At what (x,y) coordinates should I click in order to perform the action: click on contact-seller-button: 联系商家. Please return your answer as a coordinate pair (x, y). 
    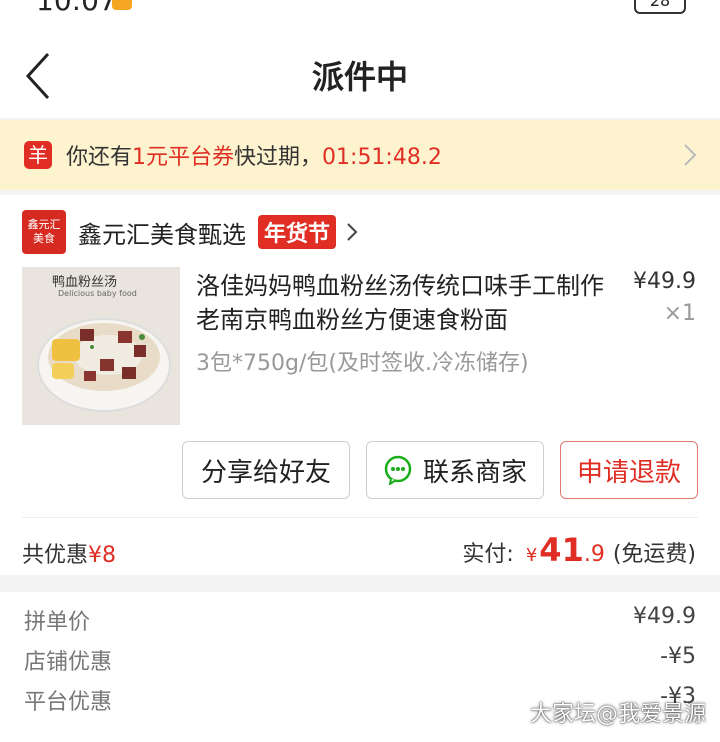
    Looking at the image, I should click on (455, 470).